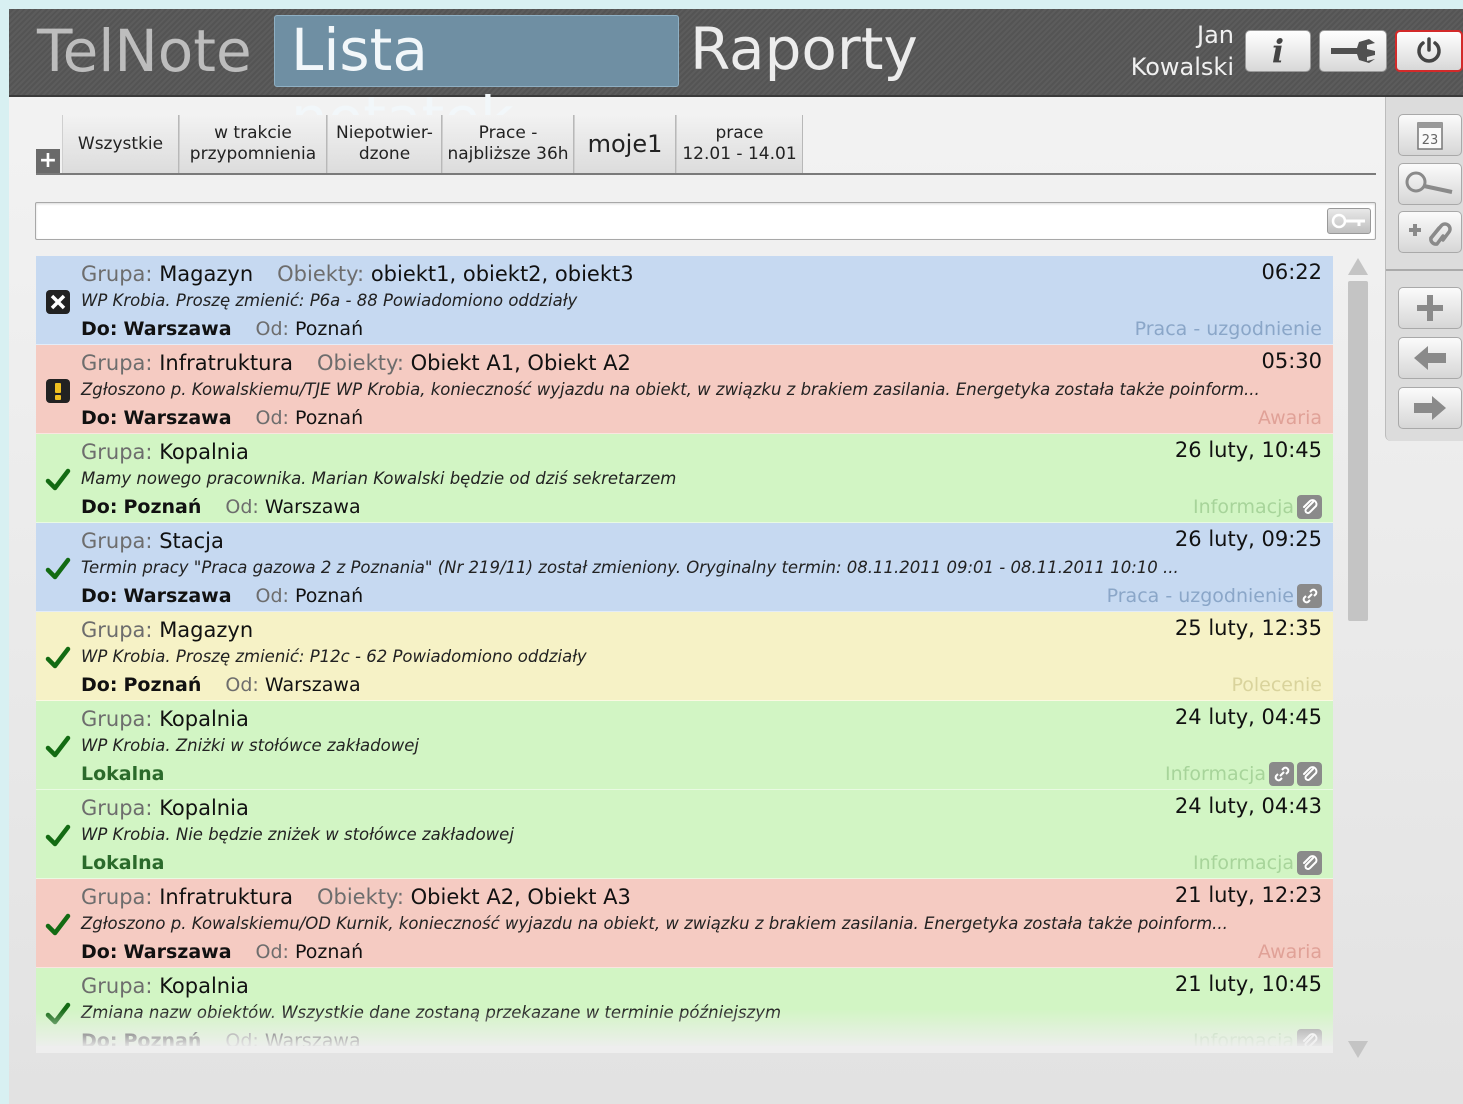  I want to click on scroll-down-icon, so click(1358, 1050).